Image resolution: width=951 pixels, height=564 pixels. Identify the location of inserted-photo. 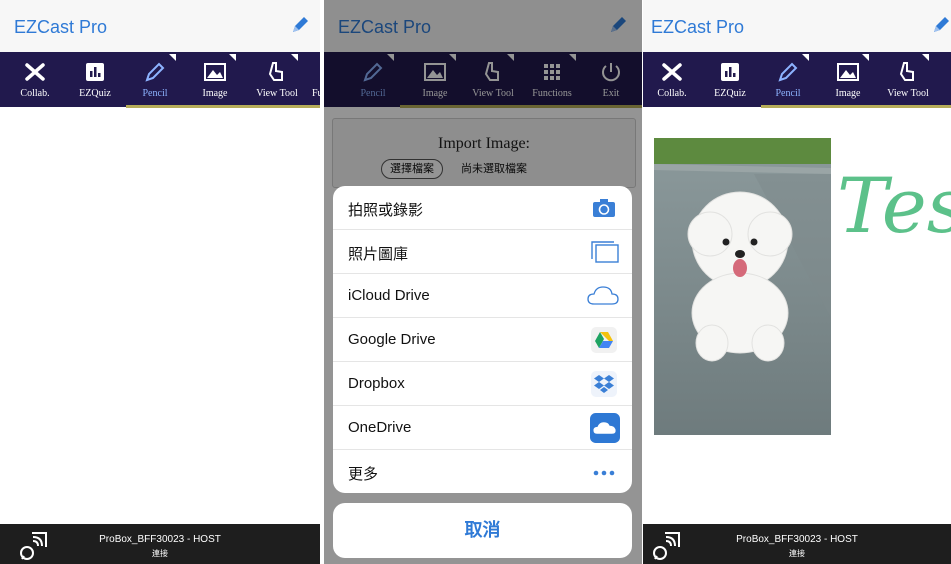
(742, 286).